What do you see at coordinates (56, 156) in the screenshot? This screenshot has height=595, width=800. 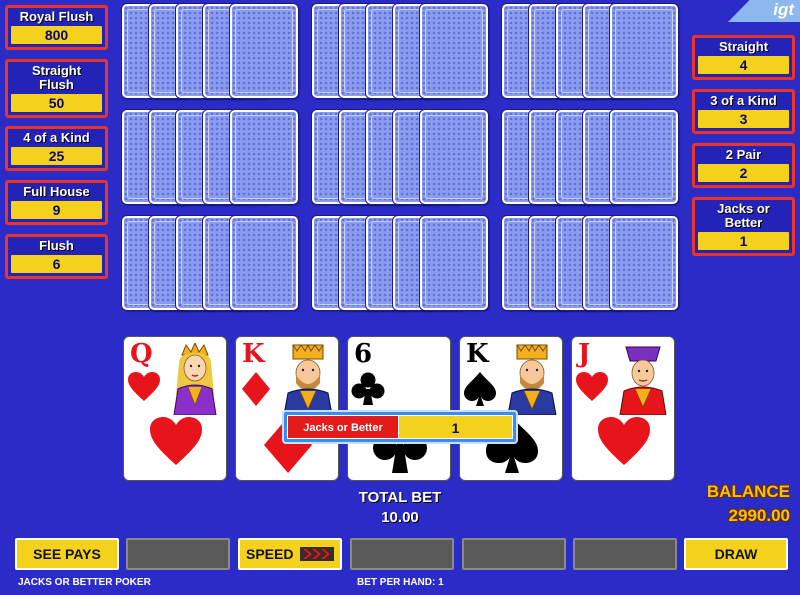 I see `paytable-value: 25` at bounding box center [56, 156].